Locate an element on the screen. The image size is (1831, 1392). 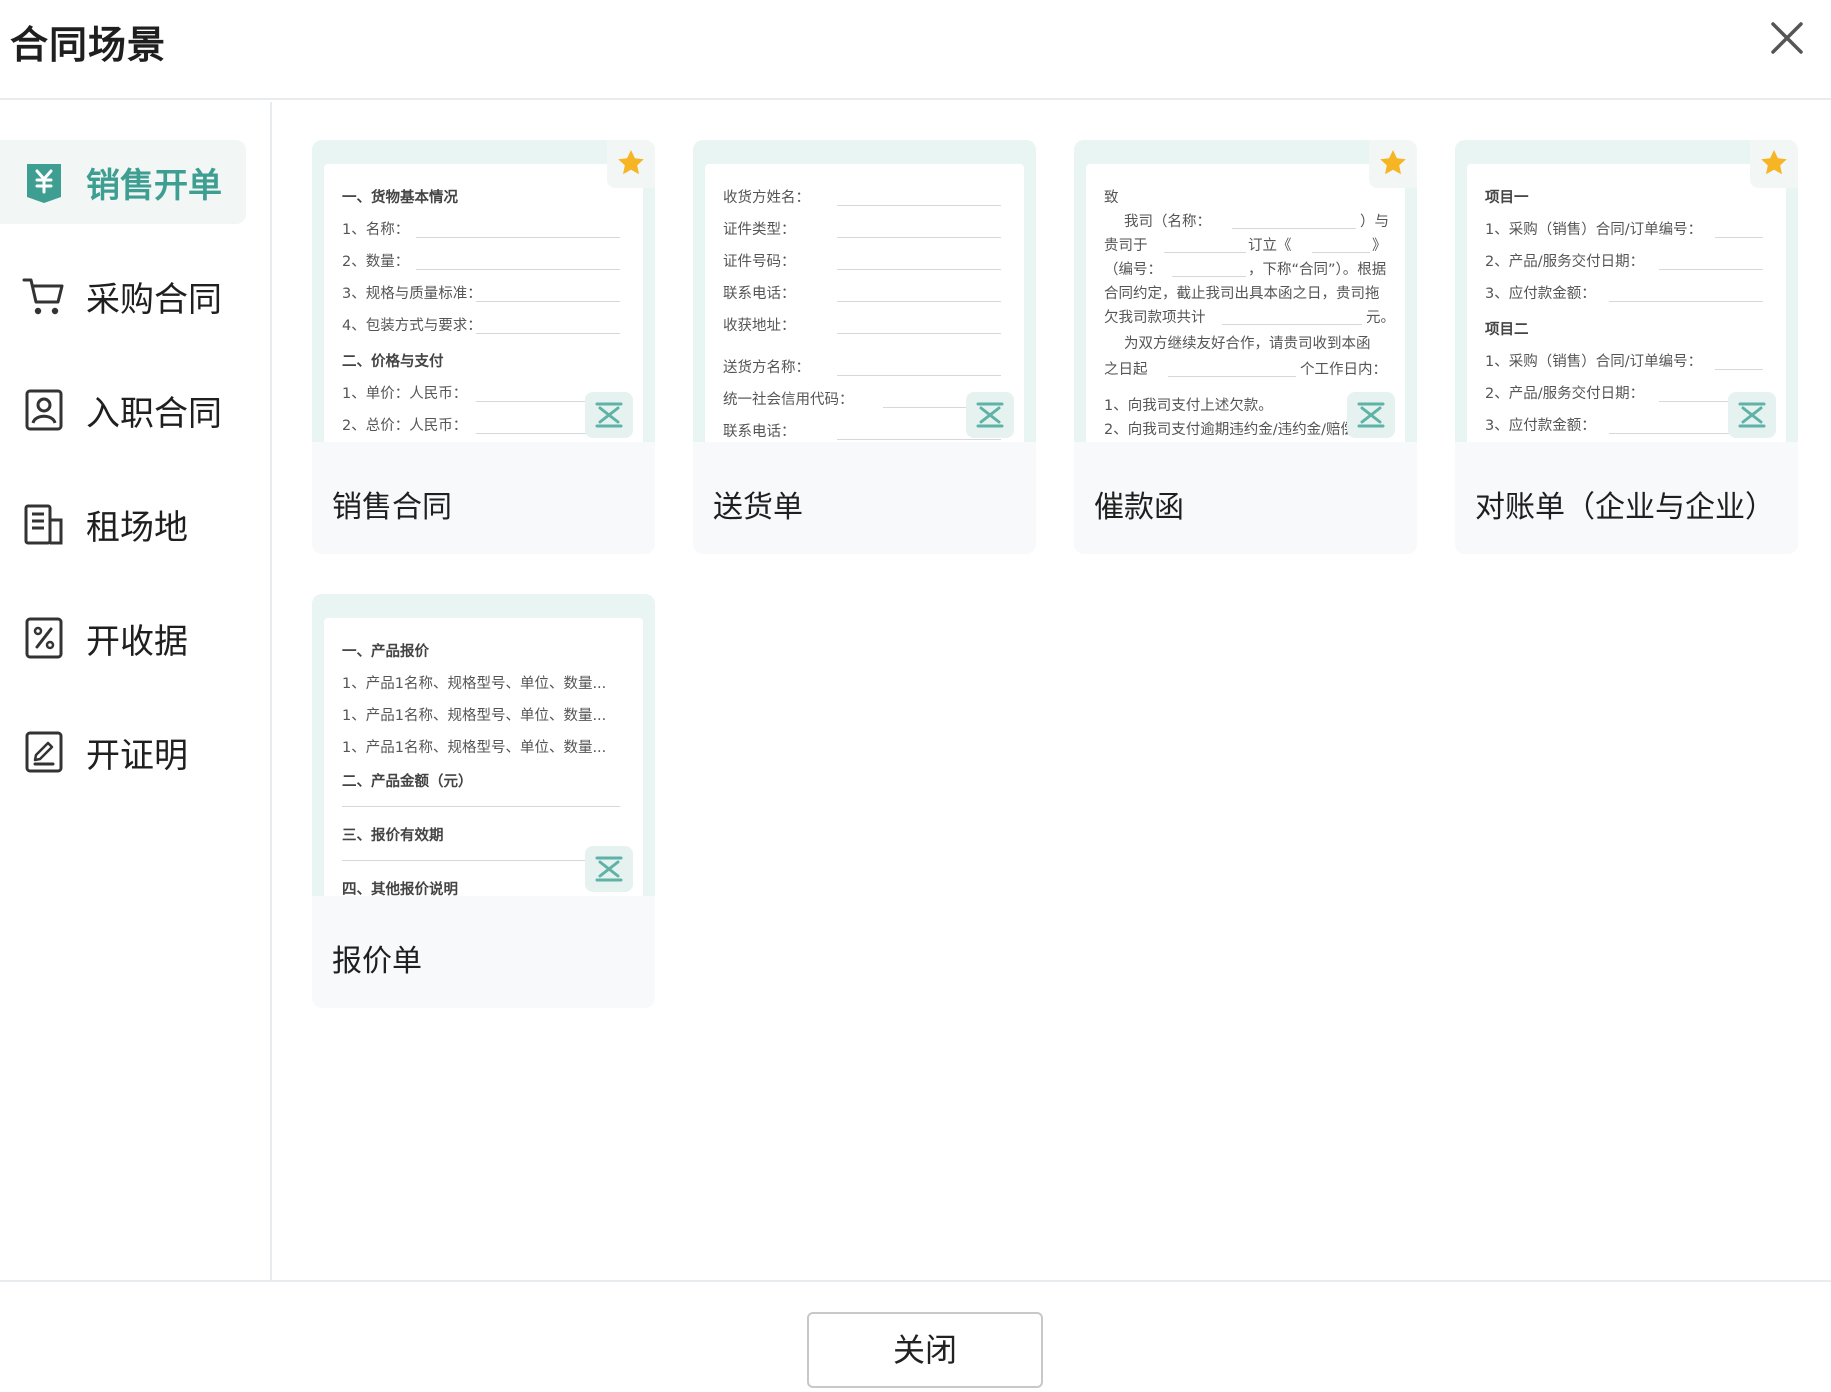
badge-icon is located at coordinates (44, 410).